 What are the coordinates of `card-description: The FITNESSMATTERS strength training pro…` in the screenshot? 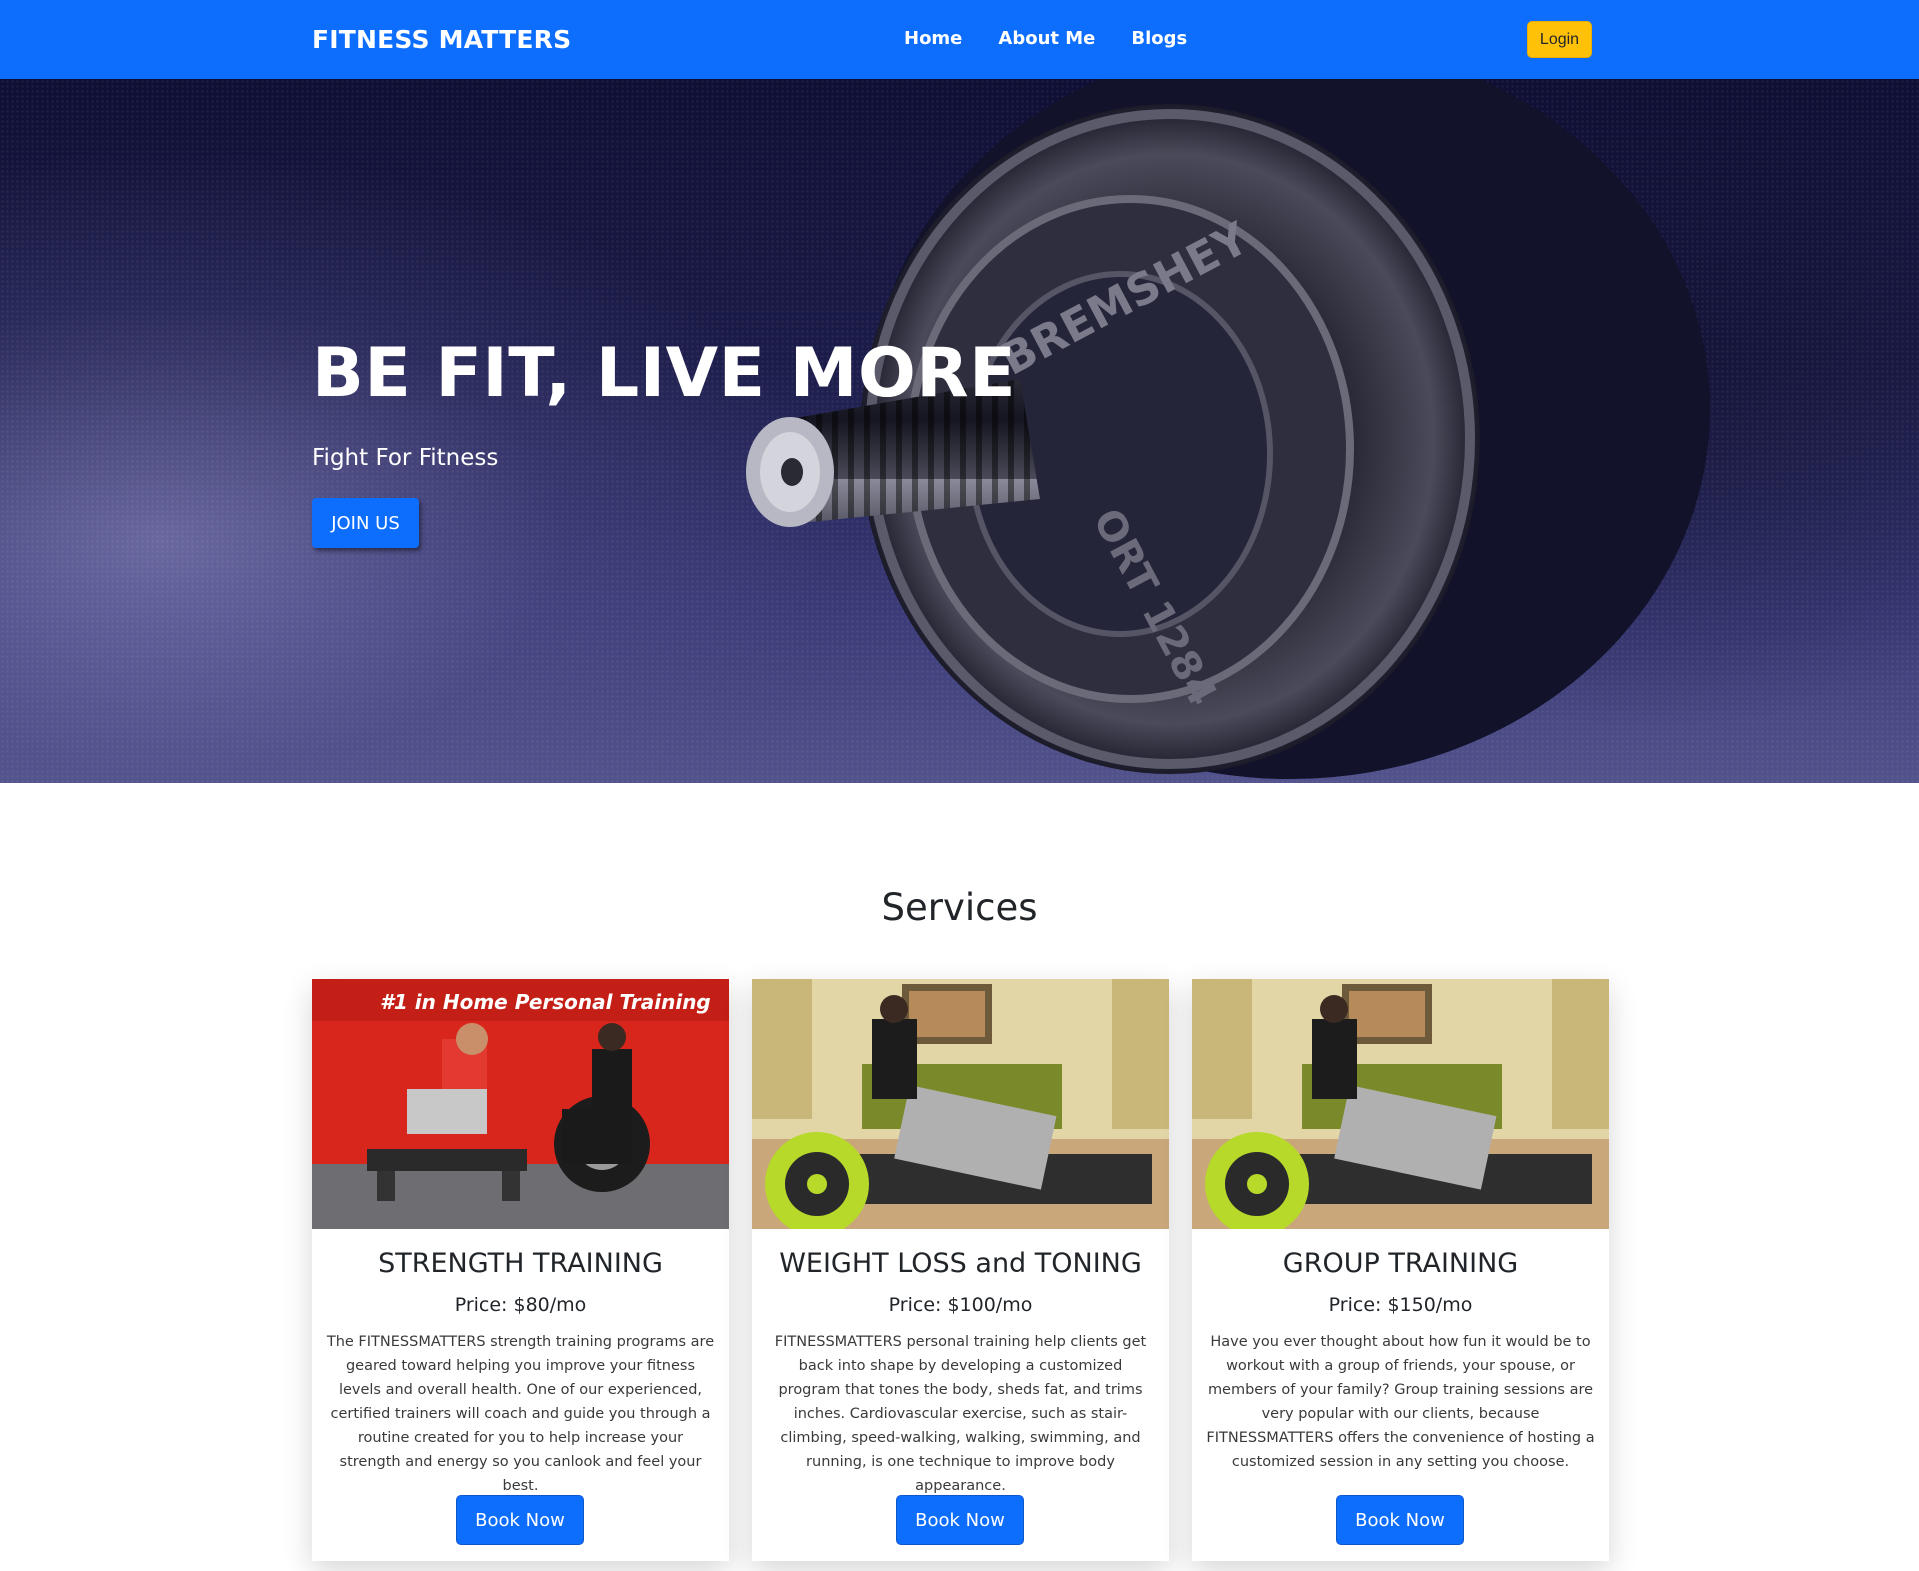 It's located at (520, 1414).